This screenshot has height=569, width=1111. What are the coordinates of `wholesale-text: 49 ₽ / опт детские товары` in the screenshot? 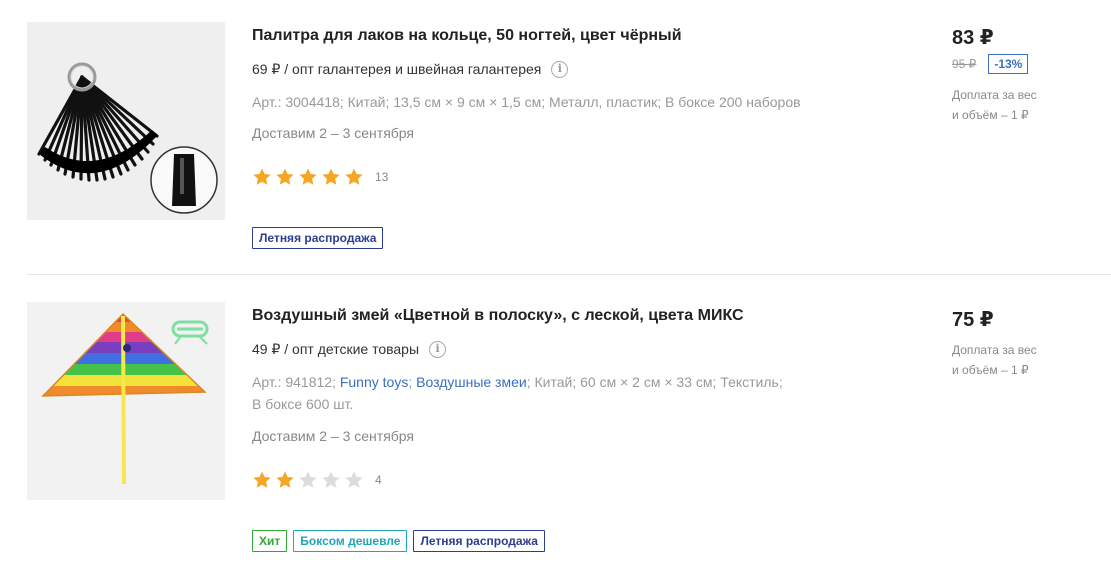 It's located at (336, 349).